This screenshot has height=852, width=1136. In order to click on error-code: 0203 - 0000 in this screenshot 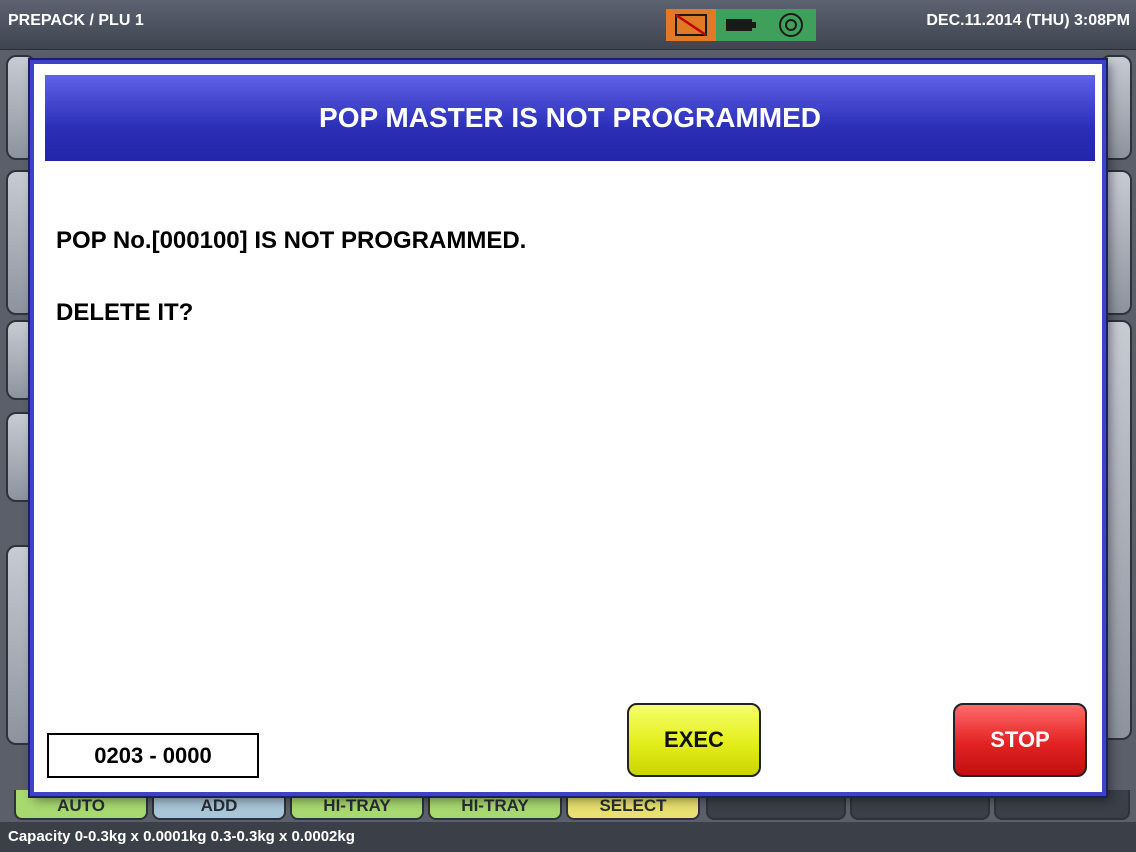, I will do `click(153, 755)`.